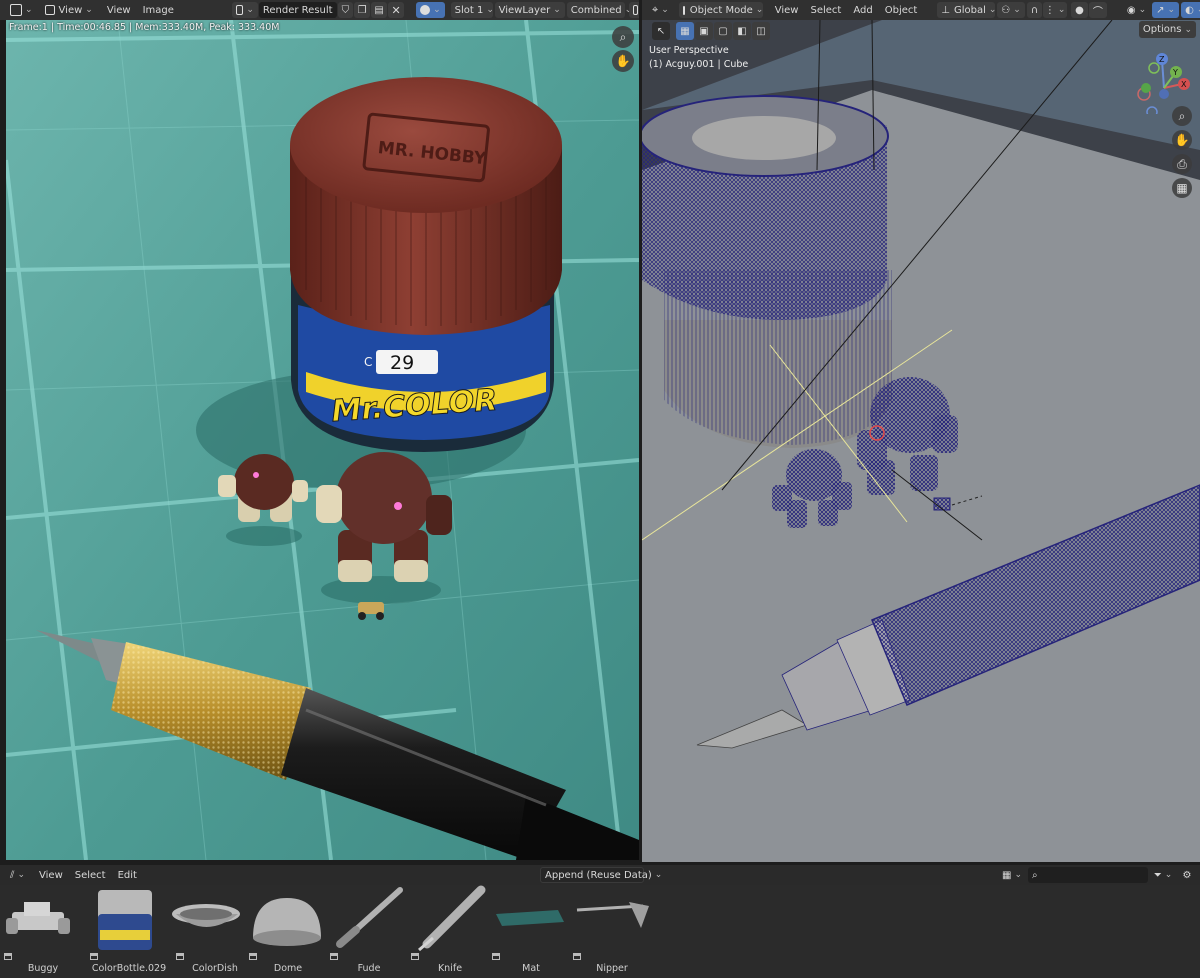 The image size is (1200, 978). What do you see at coordinates (119, 10) in the screenshot?
I see `menu-view: View` at bounding box center [119, 10].